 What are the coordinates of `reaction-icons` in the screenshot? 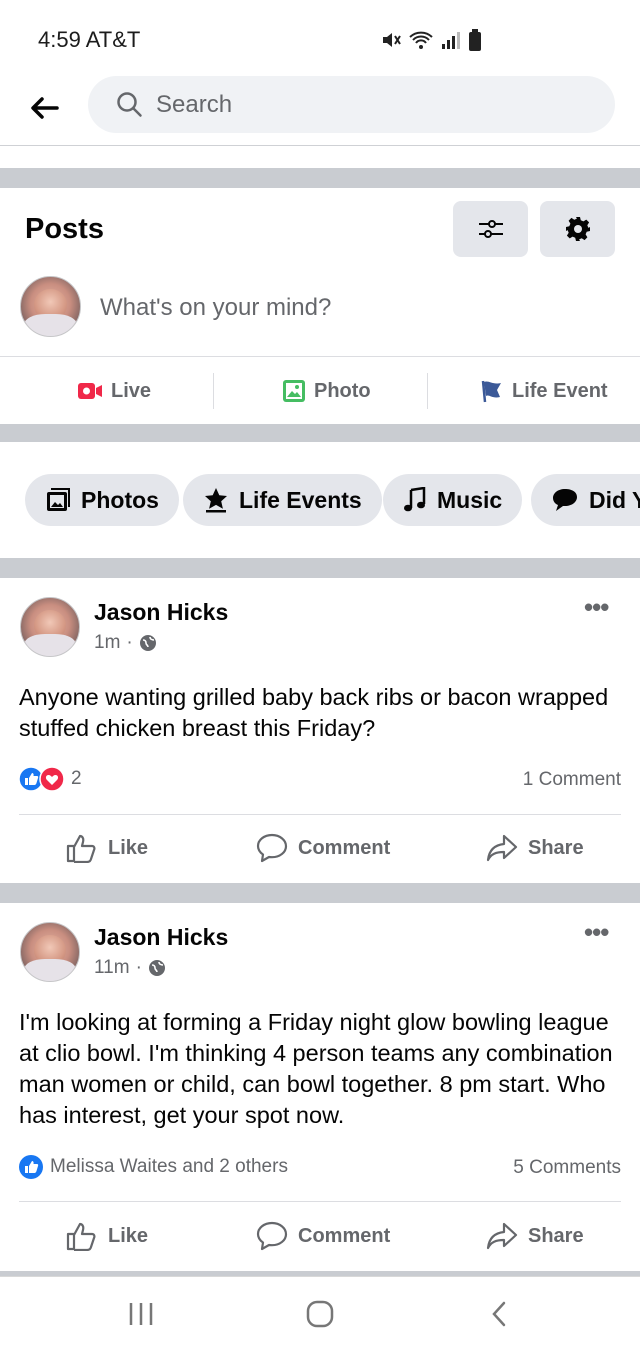 It's located at (41, 779).